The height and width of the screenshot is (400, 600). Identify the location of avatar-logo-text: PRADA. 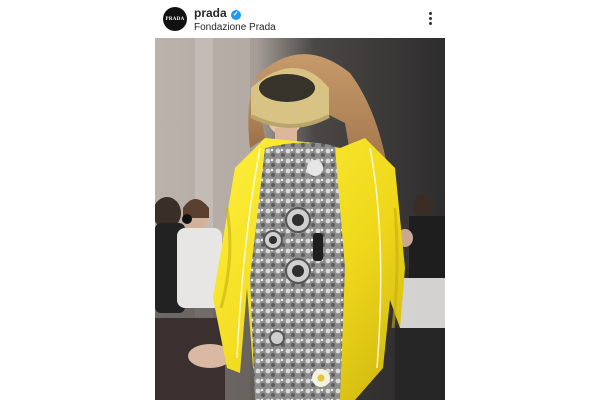
(175, 19).